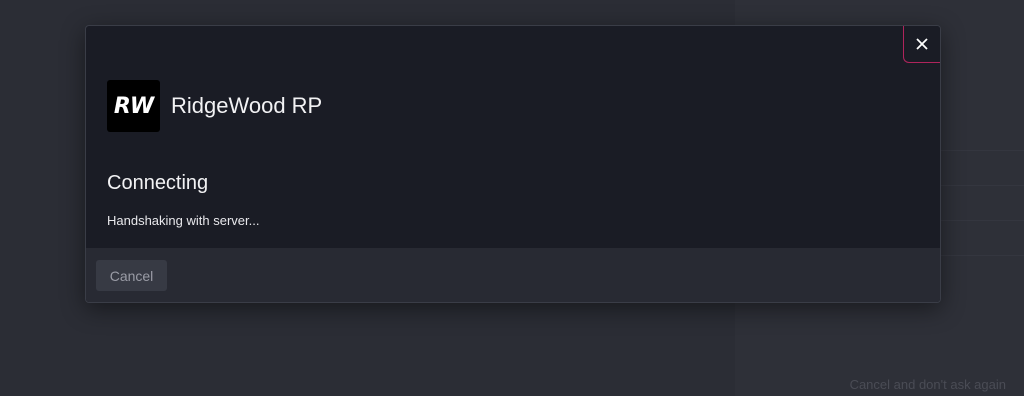 The image size is (1024, 396). I want to click on server-name: RidgeWood RP, so click(247, 105).